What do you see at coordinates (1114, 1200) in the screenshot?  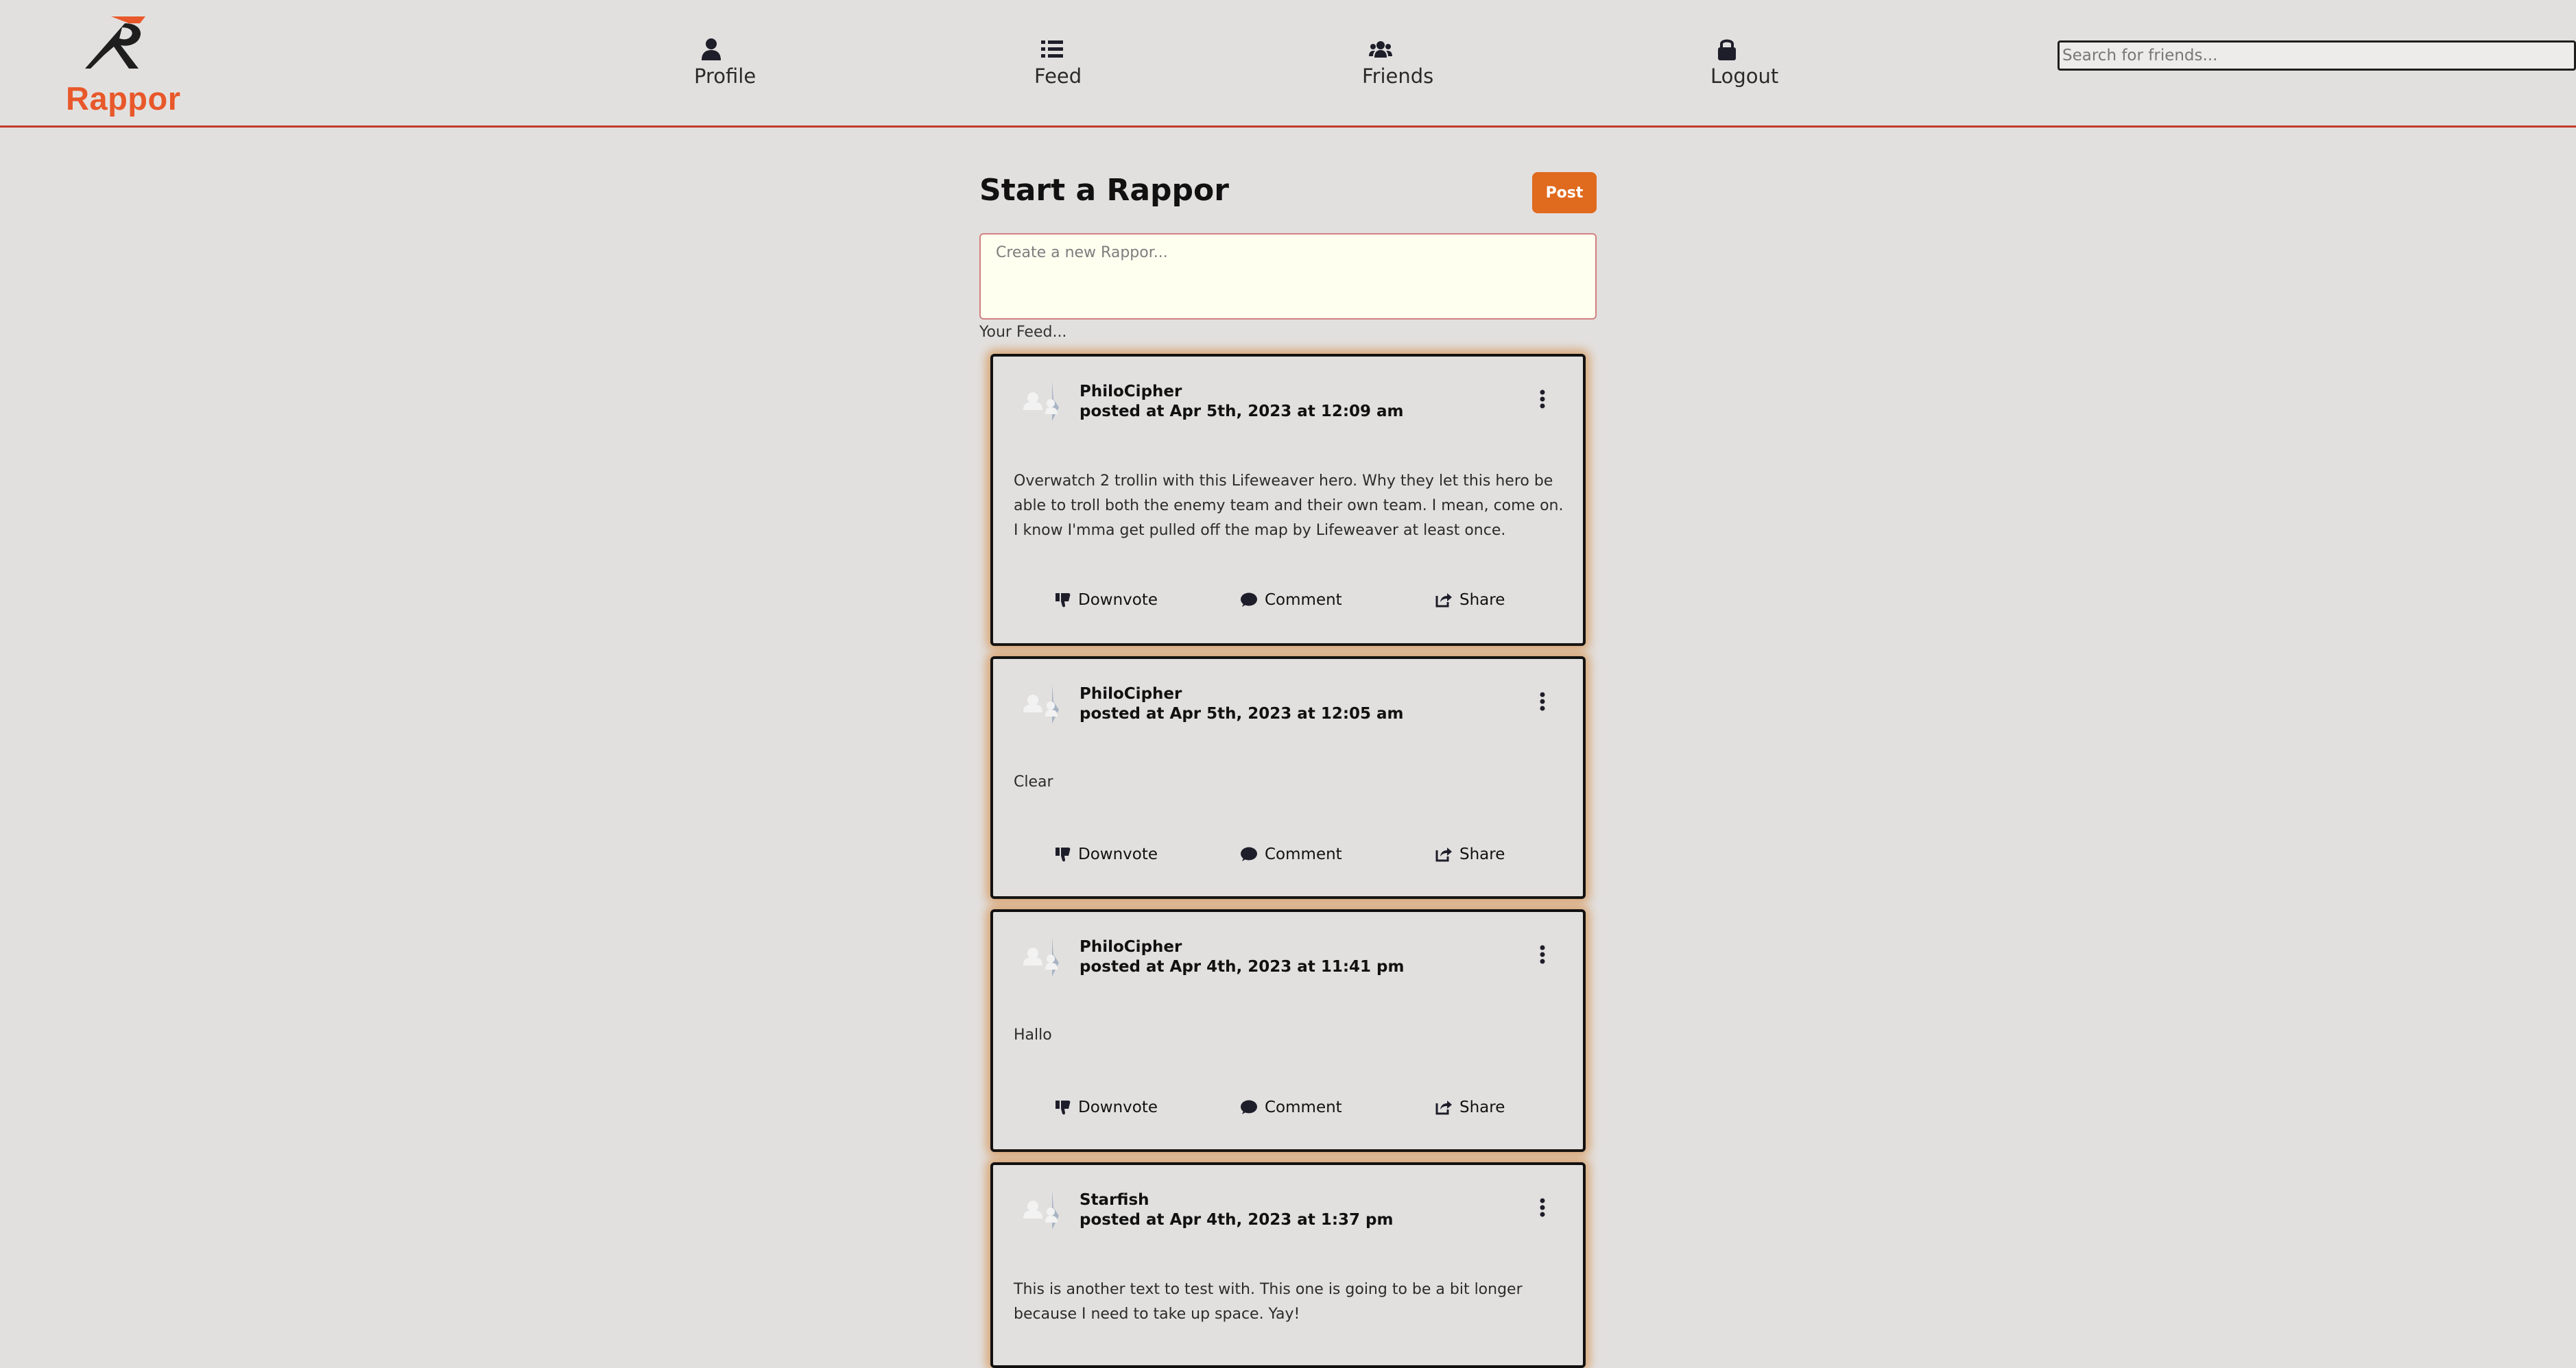 I see `post-author: Starfish` at bounding box center [1114, 1200].